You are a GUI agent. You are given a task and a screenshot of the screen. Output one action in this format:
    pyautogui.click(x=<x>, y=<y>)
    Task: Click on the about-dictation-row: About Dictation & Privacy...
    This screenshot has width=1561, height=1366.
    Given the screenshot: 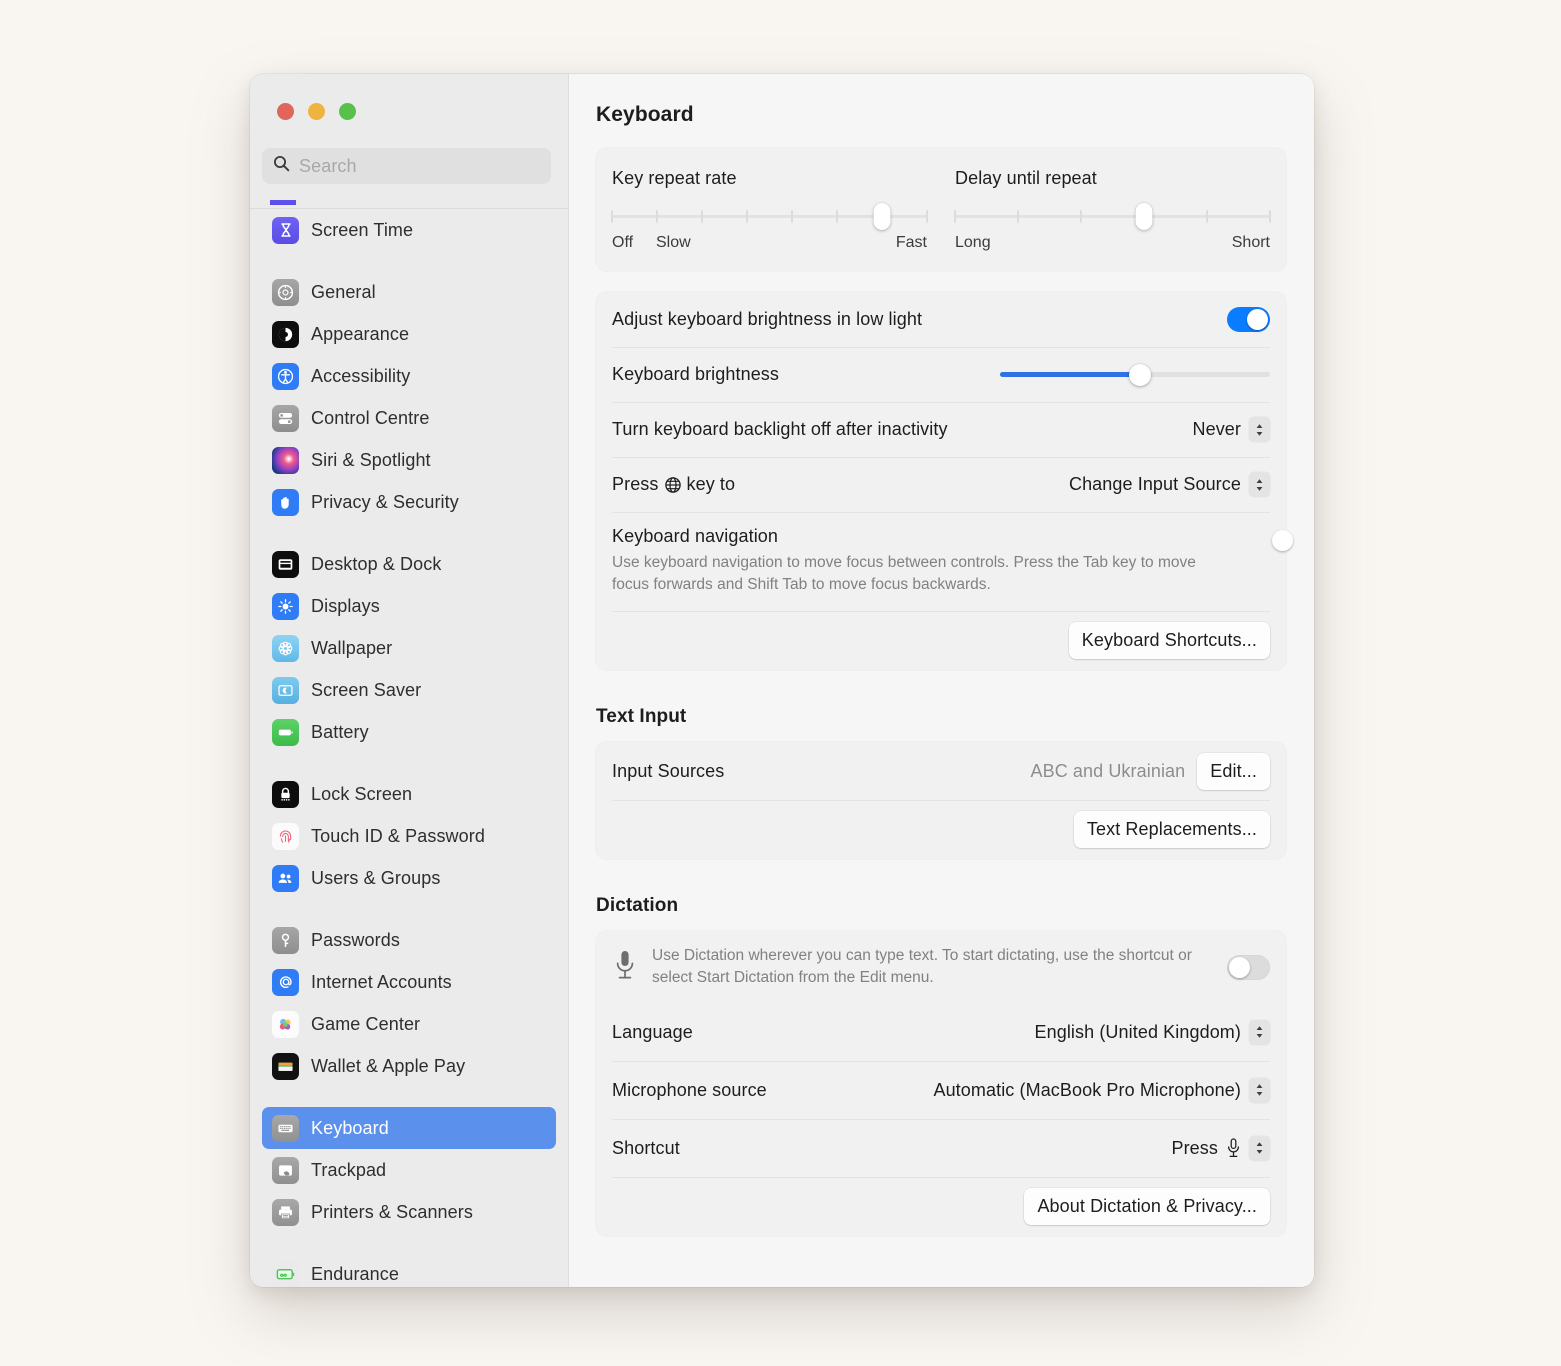 What is the action you would take?
    pyautogui.click(x=941, y=1206)
    